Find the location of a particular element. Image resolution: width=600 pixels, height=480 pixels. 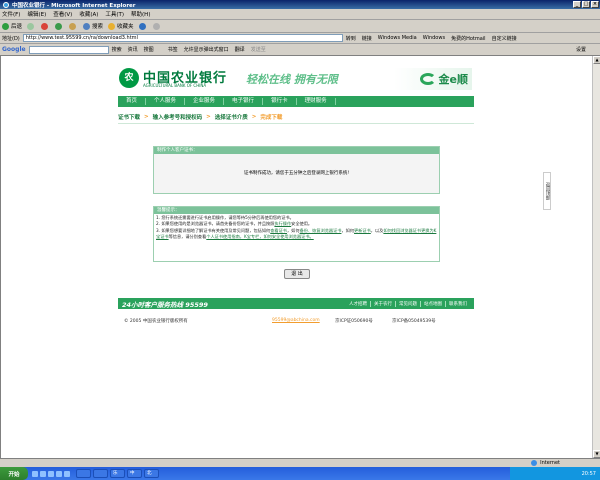

brand-text: 金e顺 is located at coordinates (453, 79).